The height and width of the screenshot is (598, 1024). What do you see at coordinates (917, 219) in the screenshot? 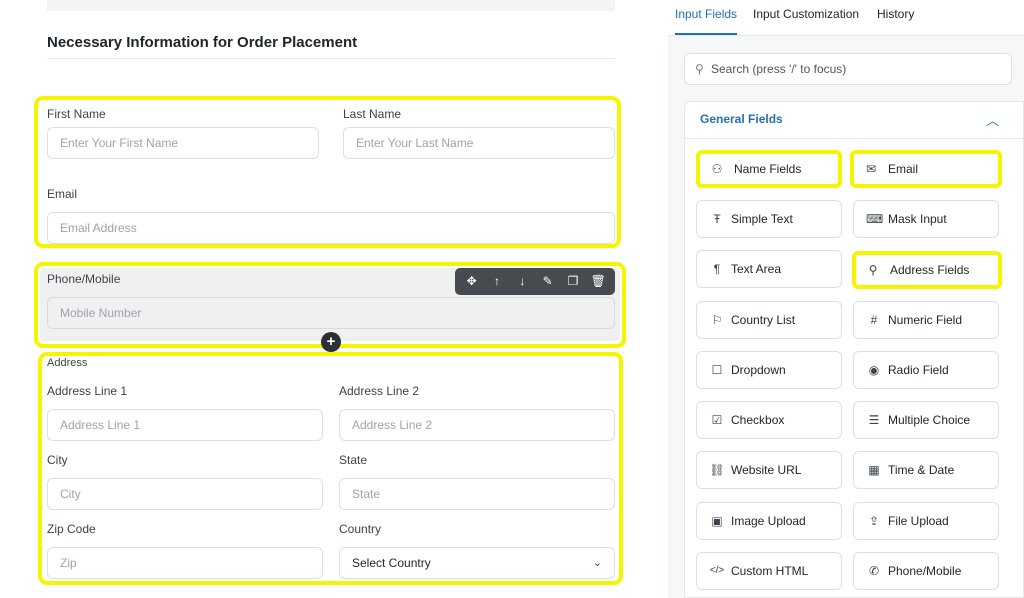
I see `field-label: Mask Input` at bounding box center [917, 219].